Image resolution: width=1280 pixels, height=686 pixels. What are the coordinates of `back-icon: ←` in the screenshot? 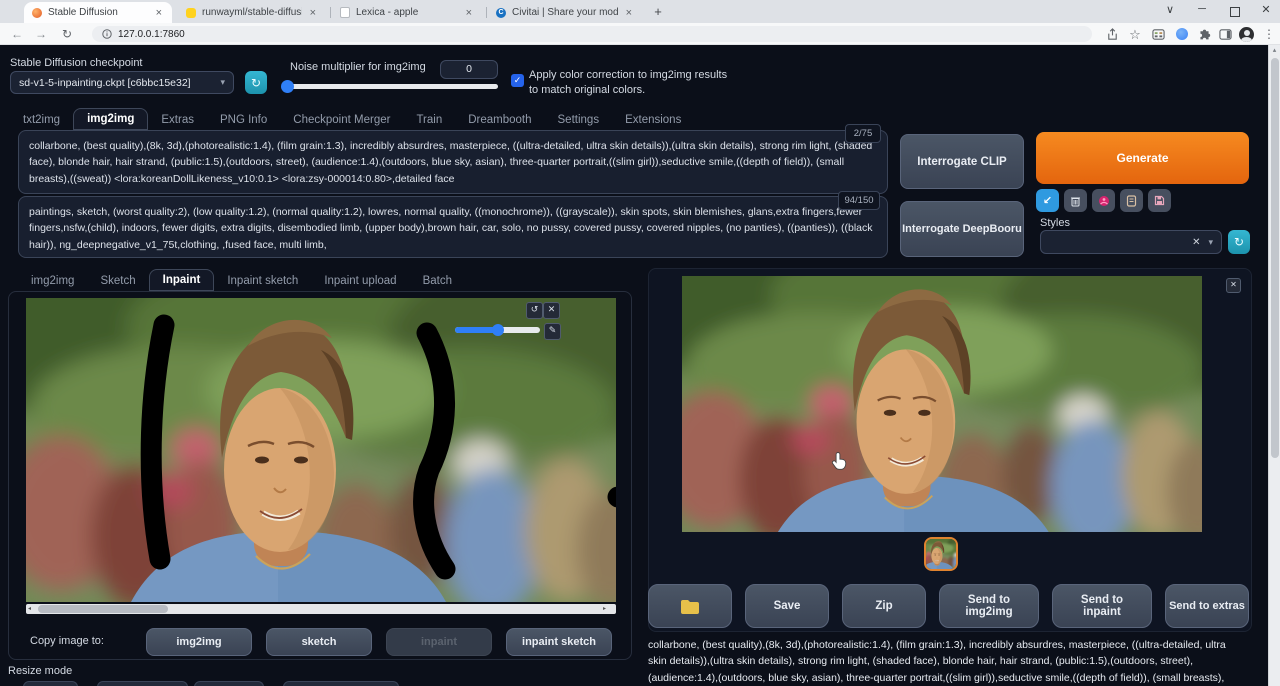 It's located at (17, 34).